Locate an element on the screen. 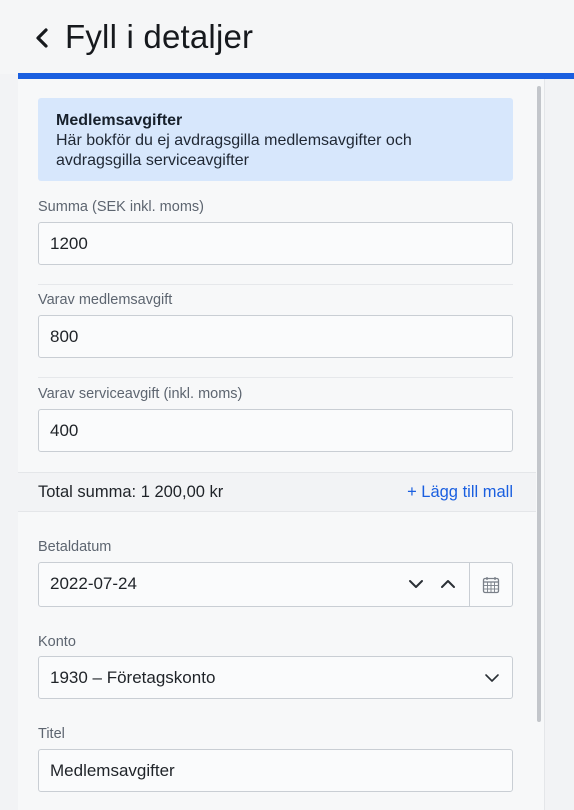 The height and width of the screenshot is (810, 574). calendar-button is located at coordinates (491, 584).